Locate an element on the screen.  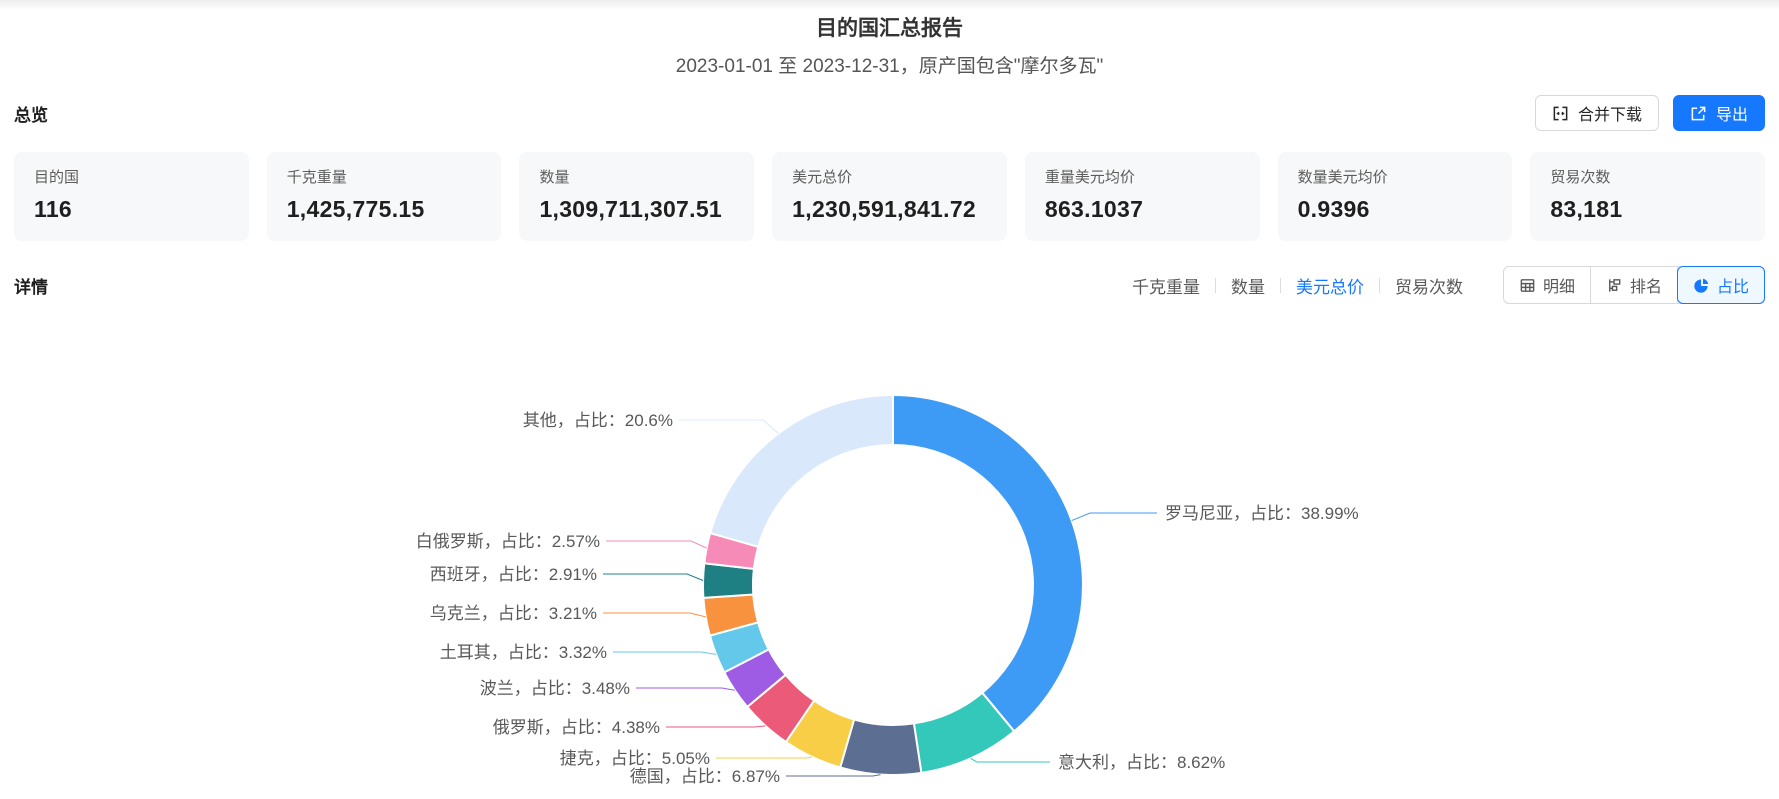
stat-value: 1,425,775.15 is located at coordinates (355, 209).